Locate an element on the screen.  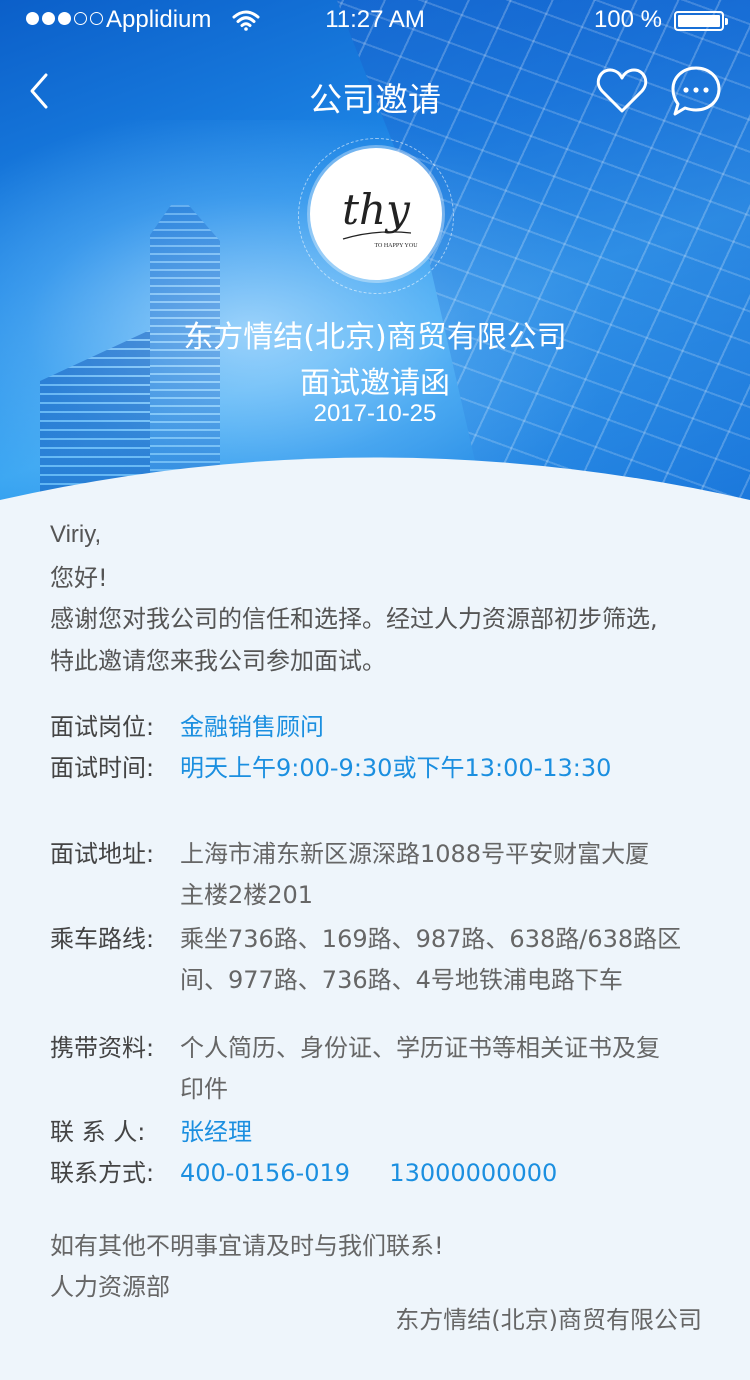
address-label: 面试地址: is located at coordinates (102, 854).